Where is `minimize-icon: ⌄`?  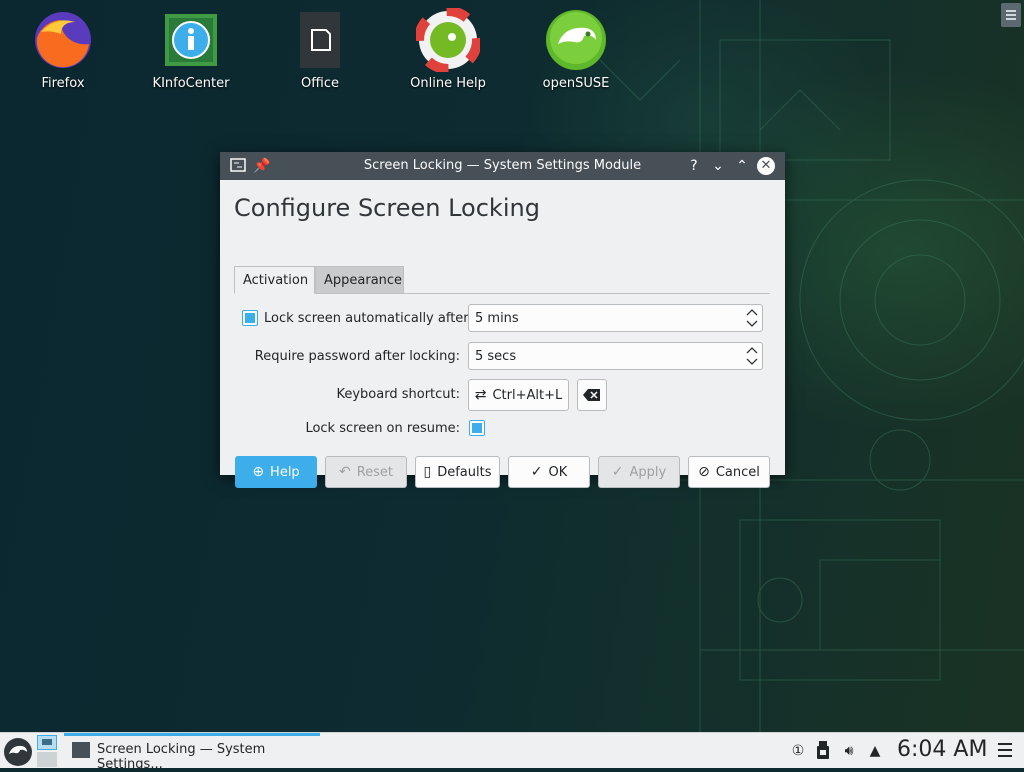 minimize-icon: ⌄ is located at coordinates (718, 166).